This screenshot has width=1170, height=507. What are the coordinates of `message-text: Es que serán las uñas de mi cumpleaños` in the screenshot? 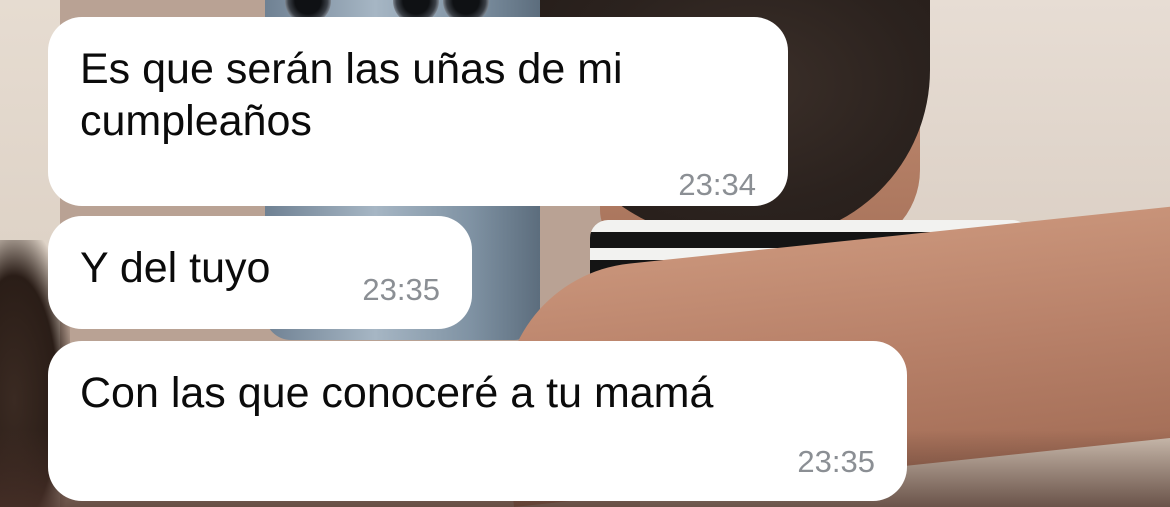 It's located at (351, 95).